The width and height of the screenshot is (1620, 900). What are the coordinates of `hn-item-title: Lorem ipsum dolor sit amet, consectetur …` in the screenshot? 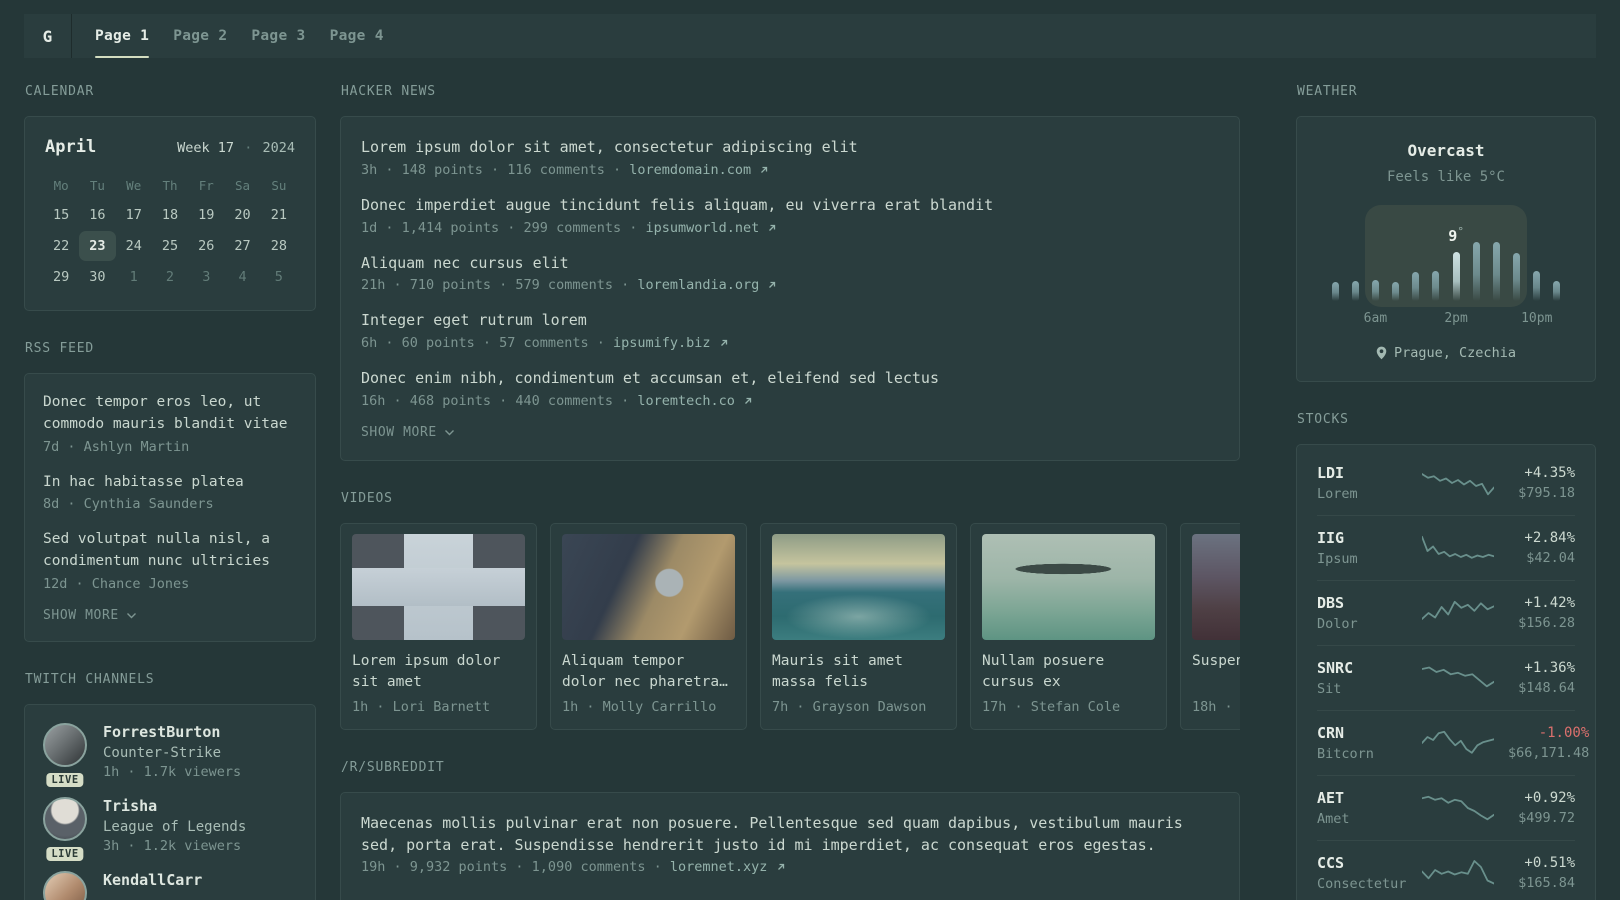 It's located at (609, 147).